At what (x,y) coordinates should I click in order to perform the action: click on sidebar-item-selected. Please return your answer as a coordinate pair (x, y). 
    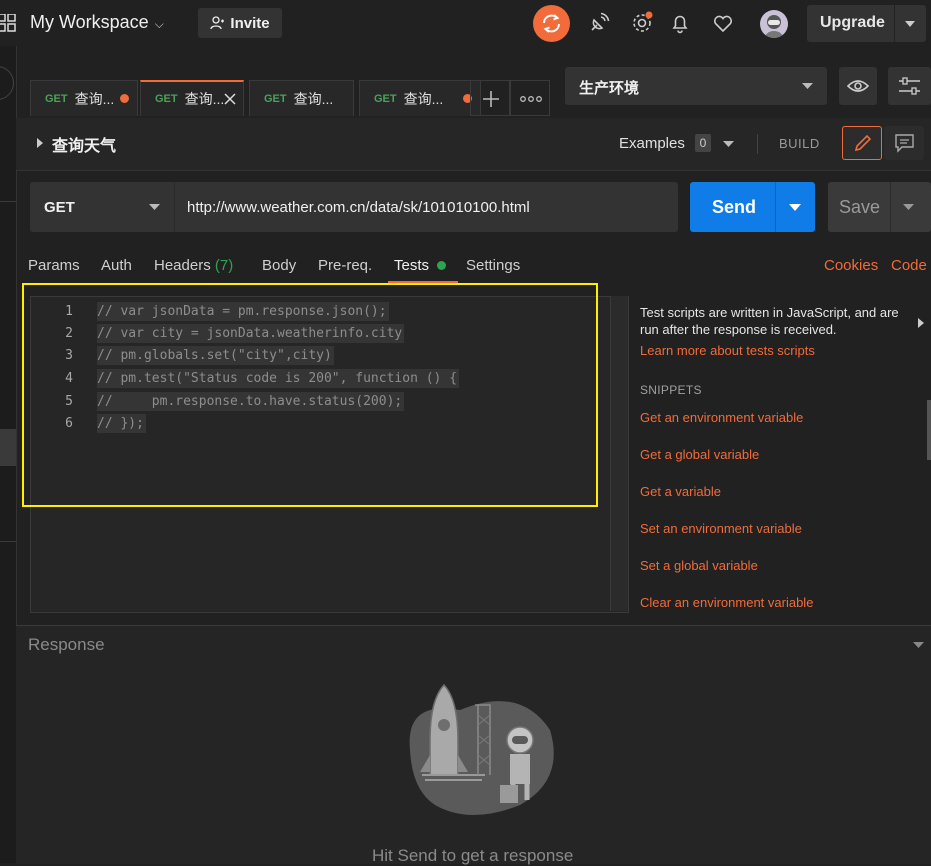
    Looking at the image, I should click on (8, 447).